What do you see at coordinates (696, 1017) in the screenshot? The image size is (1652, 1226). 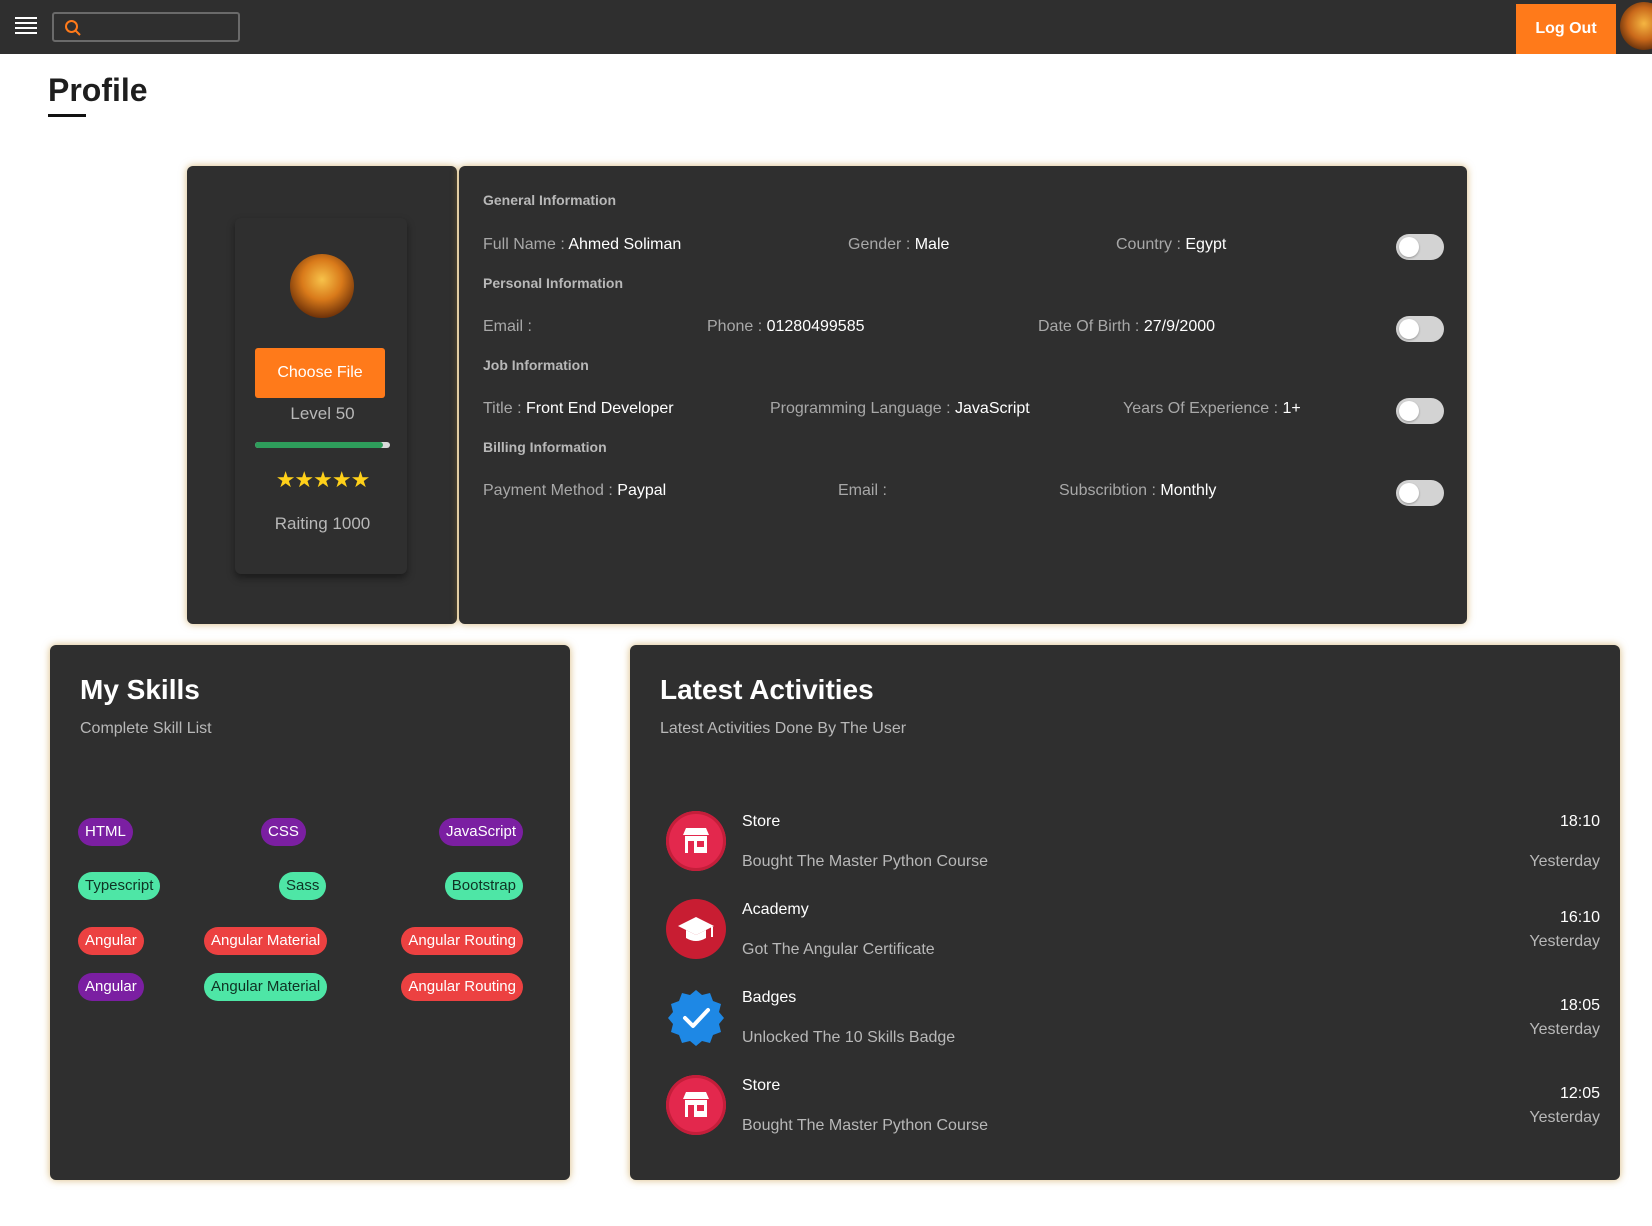 I see `verified-badge-icon` at bounding box center [696, 1017].